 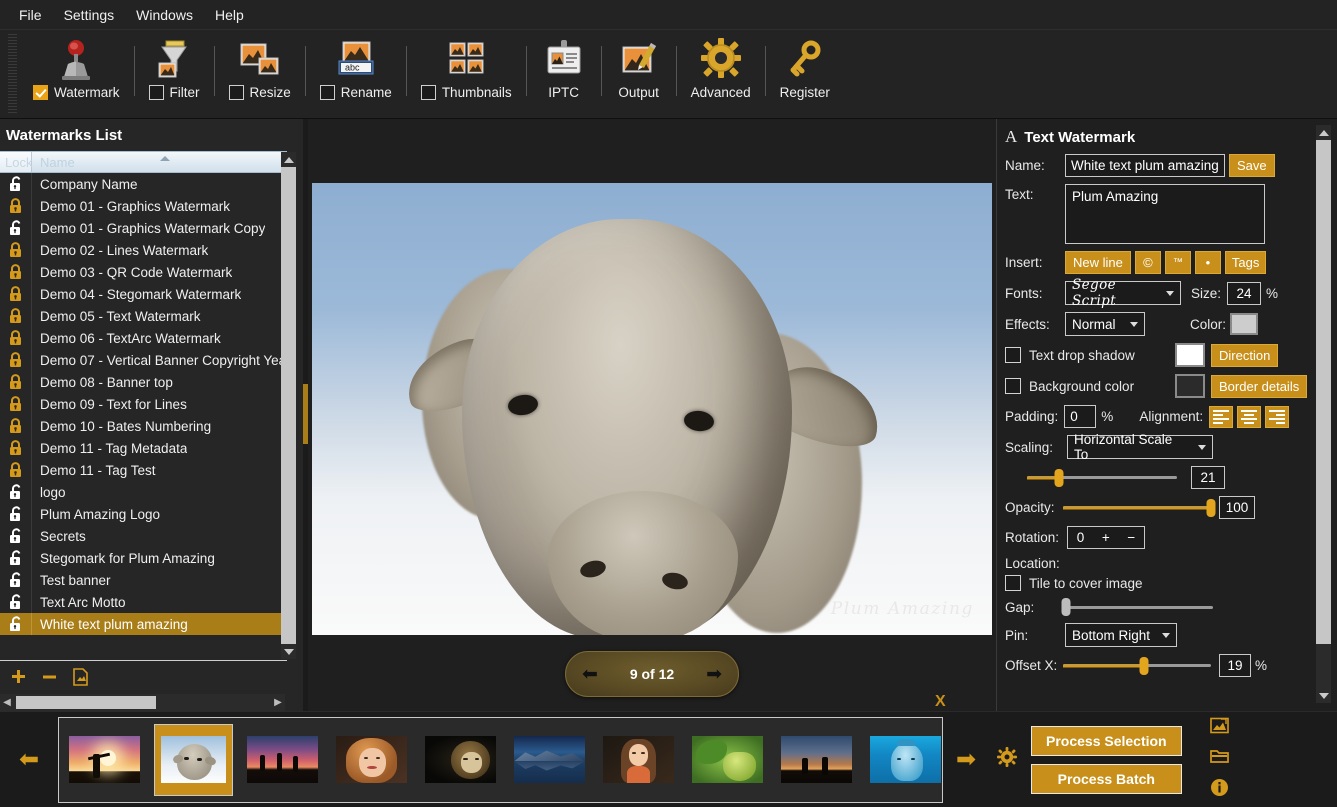 What do you see at coordinates (1219, 758) in the screenshot?
I see `open-folder-icon` at bounding box center [1219, 758].